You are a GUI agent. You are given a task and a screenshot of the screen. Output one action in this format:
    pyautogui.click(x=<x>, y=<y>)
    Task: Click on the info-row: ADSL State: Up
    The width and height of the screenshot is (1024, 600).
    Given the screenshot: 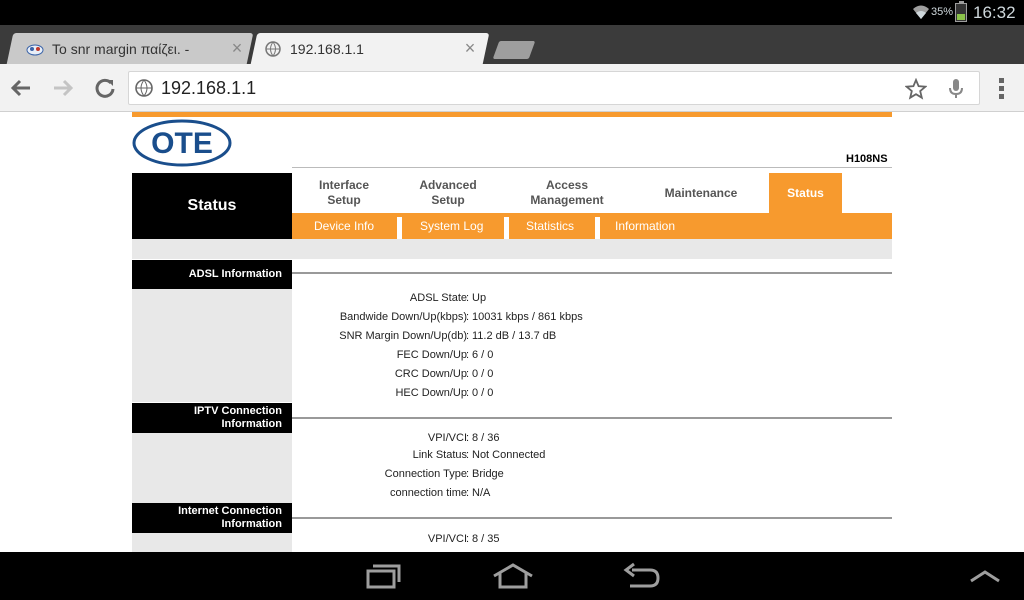 What is the action you would take?
    pyautogui.click(x=448, y=298)
    